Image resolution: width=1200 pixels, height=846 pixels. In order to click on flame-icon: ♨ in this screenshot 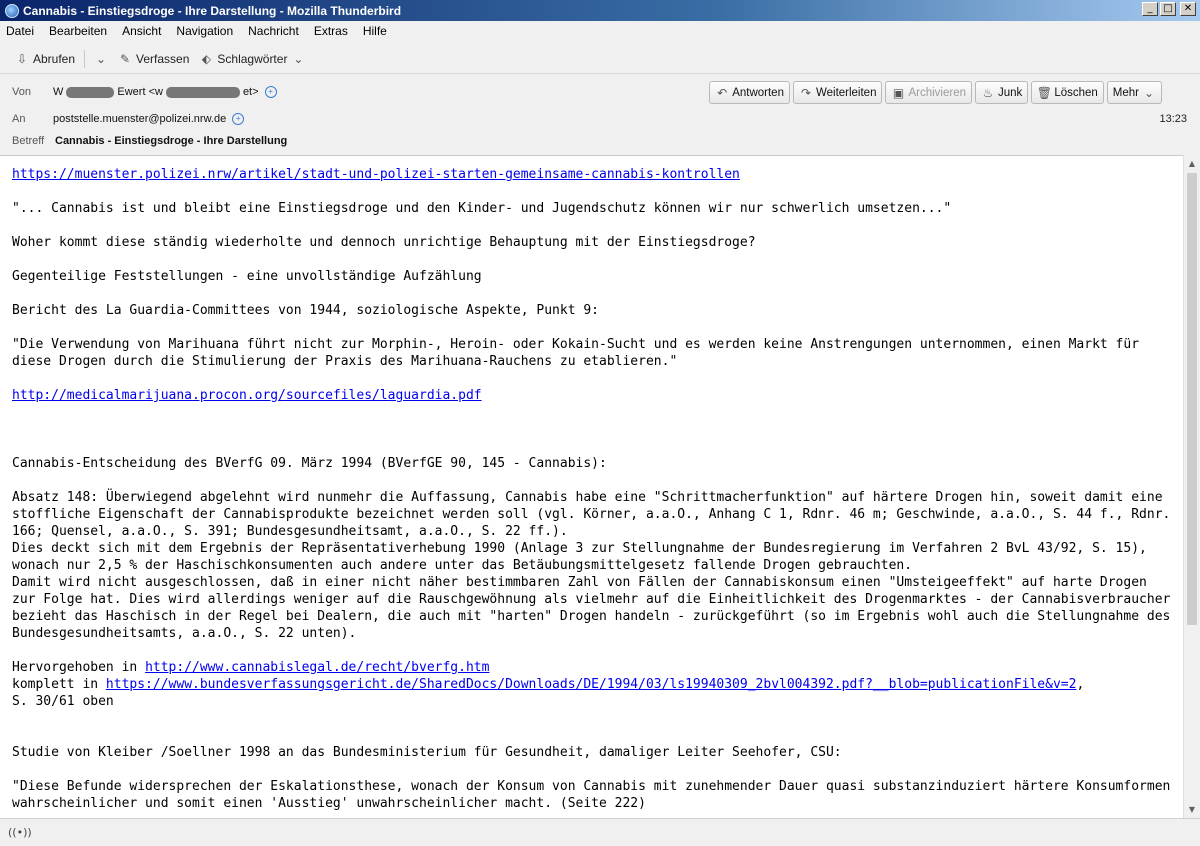, I will do `click(988, 92)`.